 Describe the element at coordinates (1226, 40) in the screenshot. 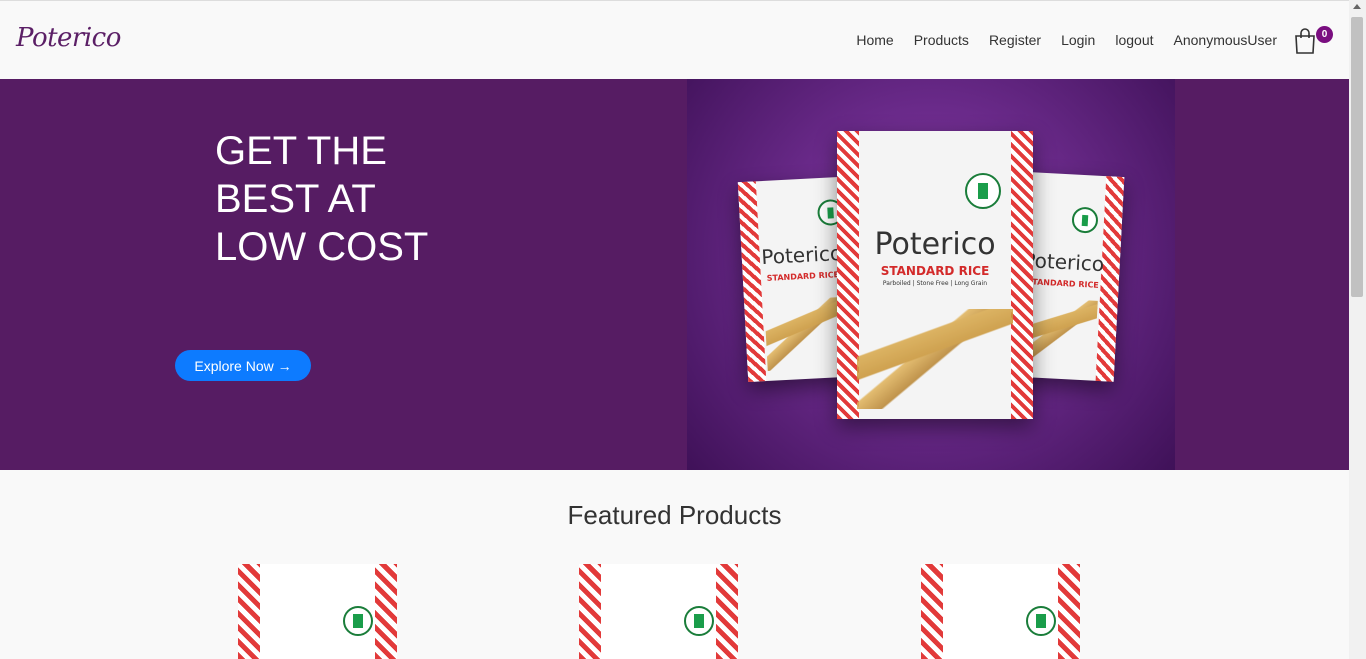

I see `nav-user-link: AnonymousUser` at that location.